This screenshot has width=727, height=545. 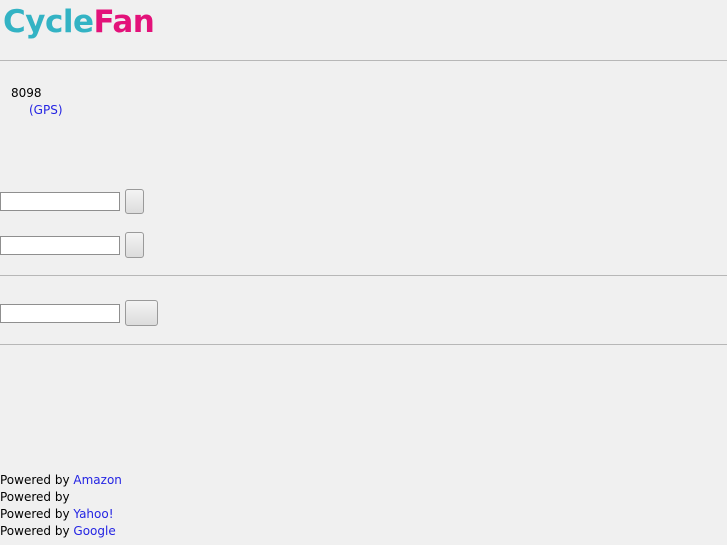 What do you see at coordinates (134, 201) in the screenshot?
I see `form-1-button` at bounding box center [134, 201].